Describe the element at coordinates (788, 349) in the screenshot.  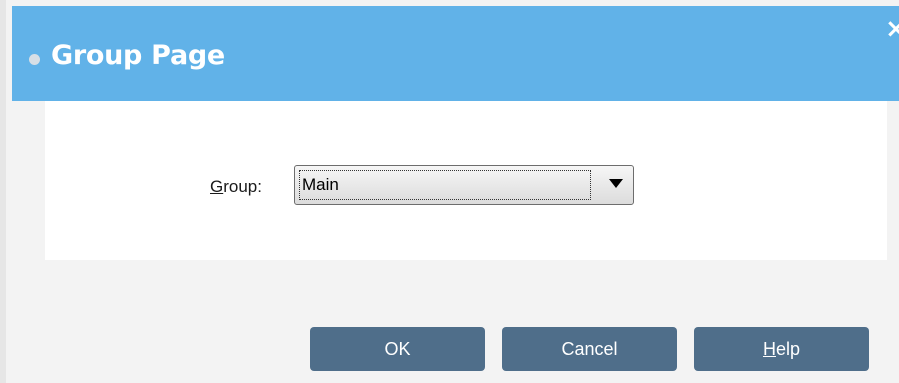
I see `help-button-text: elp` at that location.